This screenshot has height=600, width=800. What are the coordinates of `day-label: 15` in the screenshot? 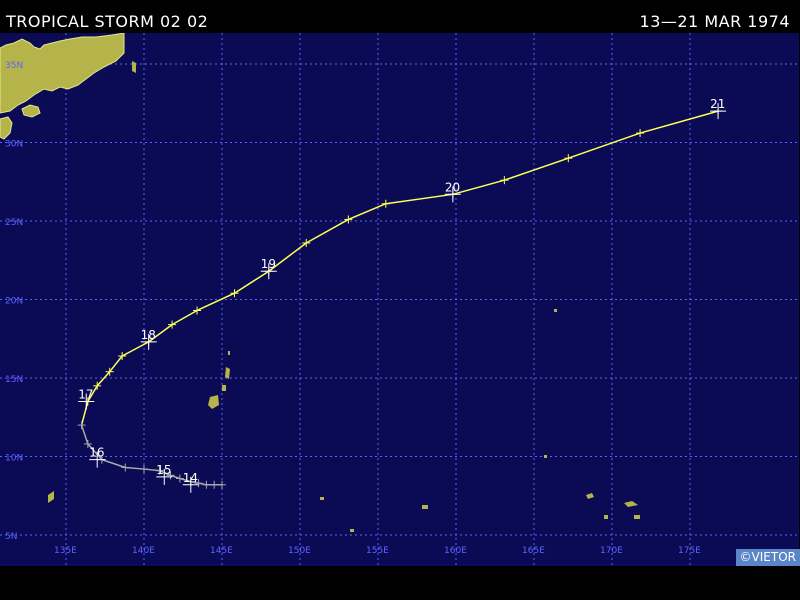 It's located at (163, 470).